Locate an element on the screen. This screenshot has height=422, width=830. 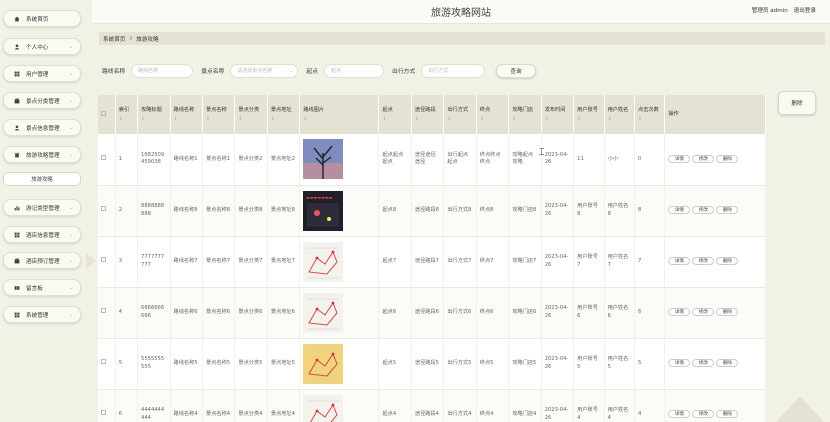
cell-value: 6 is located at coordinates (120, 413).